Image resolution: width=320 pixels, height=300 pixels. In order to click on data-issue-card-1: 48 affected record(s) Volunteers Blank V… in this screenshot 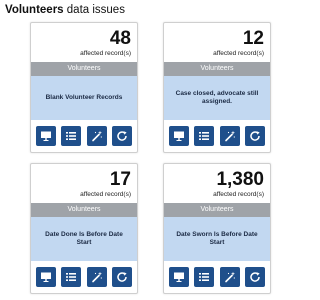, I will do `click(84, 87)`.